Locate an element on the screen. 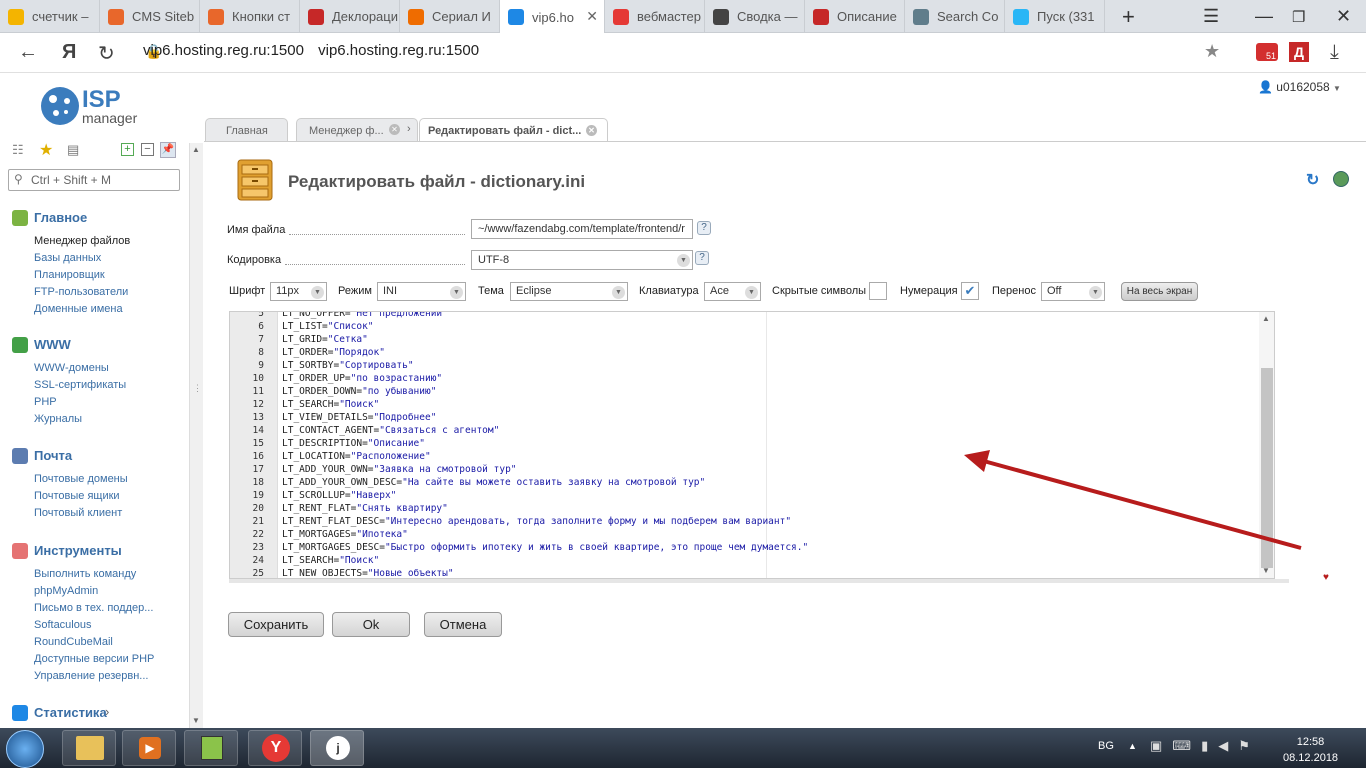 This screenshot has height=768, width=1366. browser-tab: Search Co is located at coordinates (955, 16).